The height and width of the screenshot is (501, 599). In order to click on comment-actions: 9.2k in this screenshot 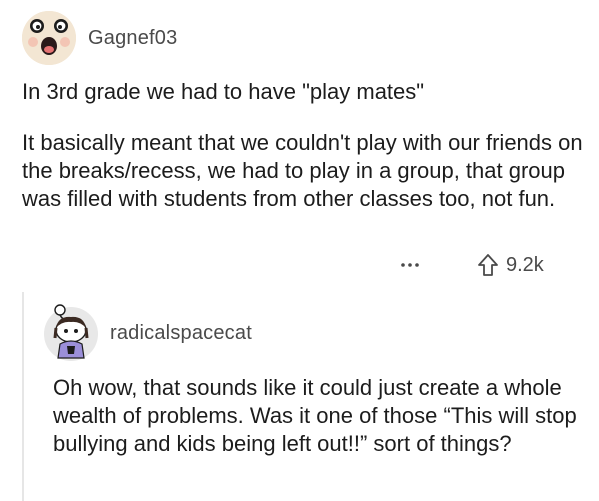, I will do `click(471, 265)`.